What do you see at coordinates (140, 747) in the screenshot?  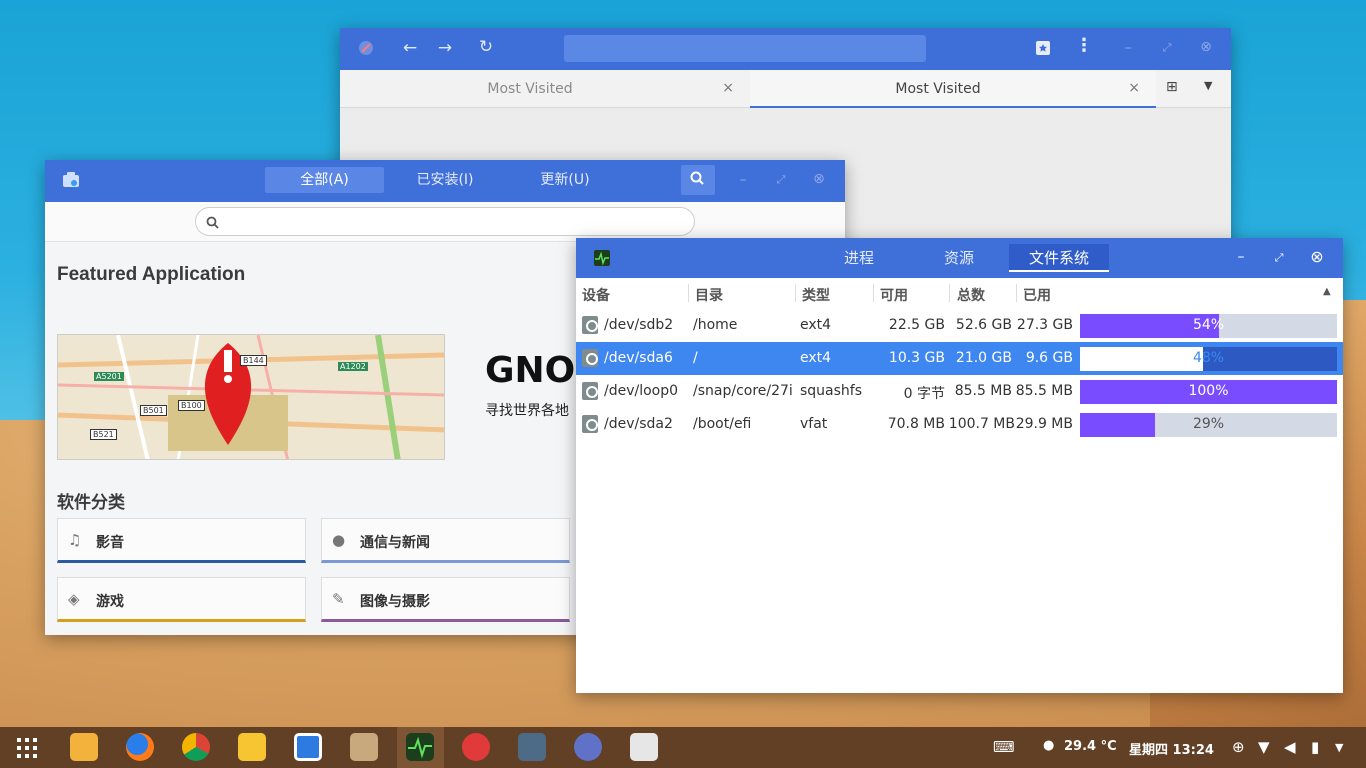 I see `firefox-icon` at bounding box center [140, 747].